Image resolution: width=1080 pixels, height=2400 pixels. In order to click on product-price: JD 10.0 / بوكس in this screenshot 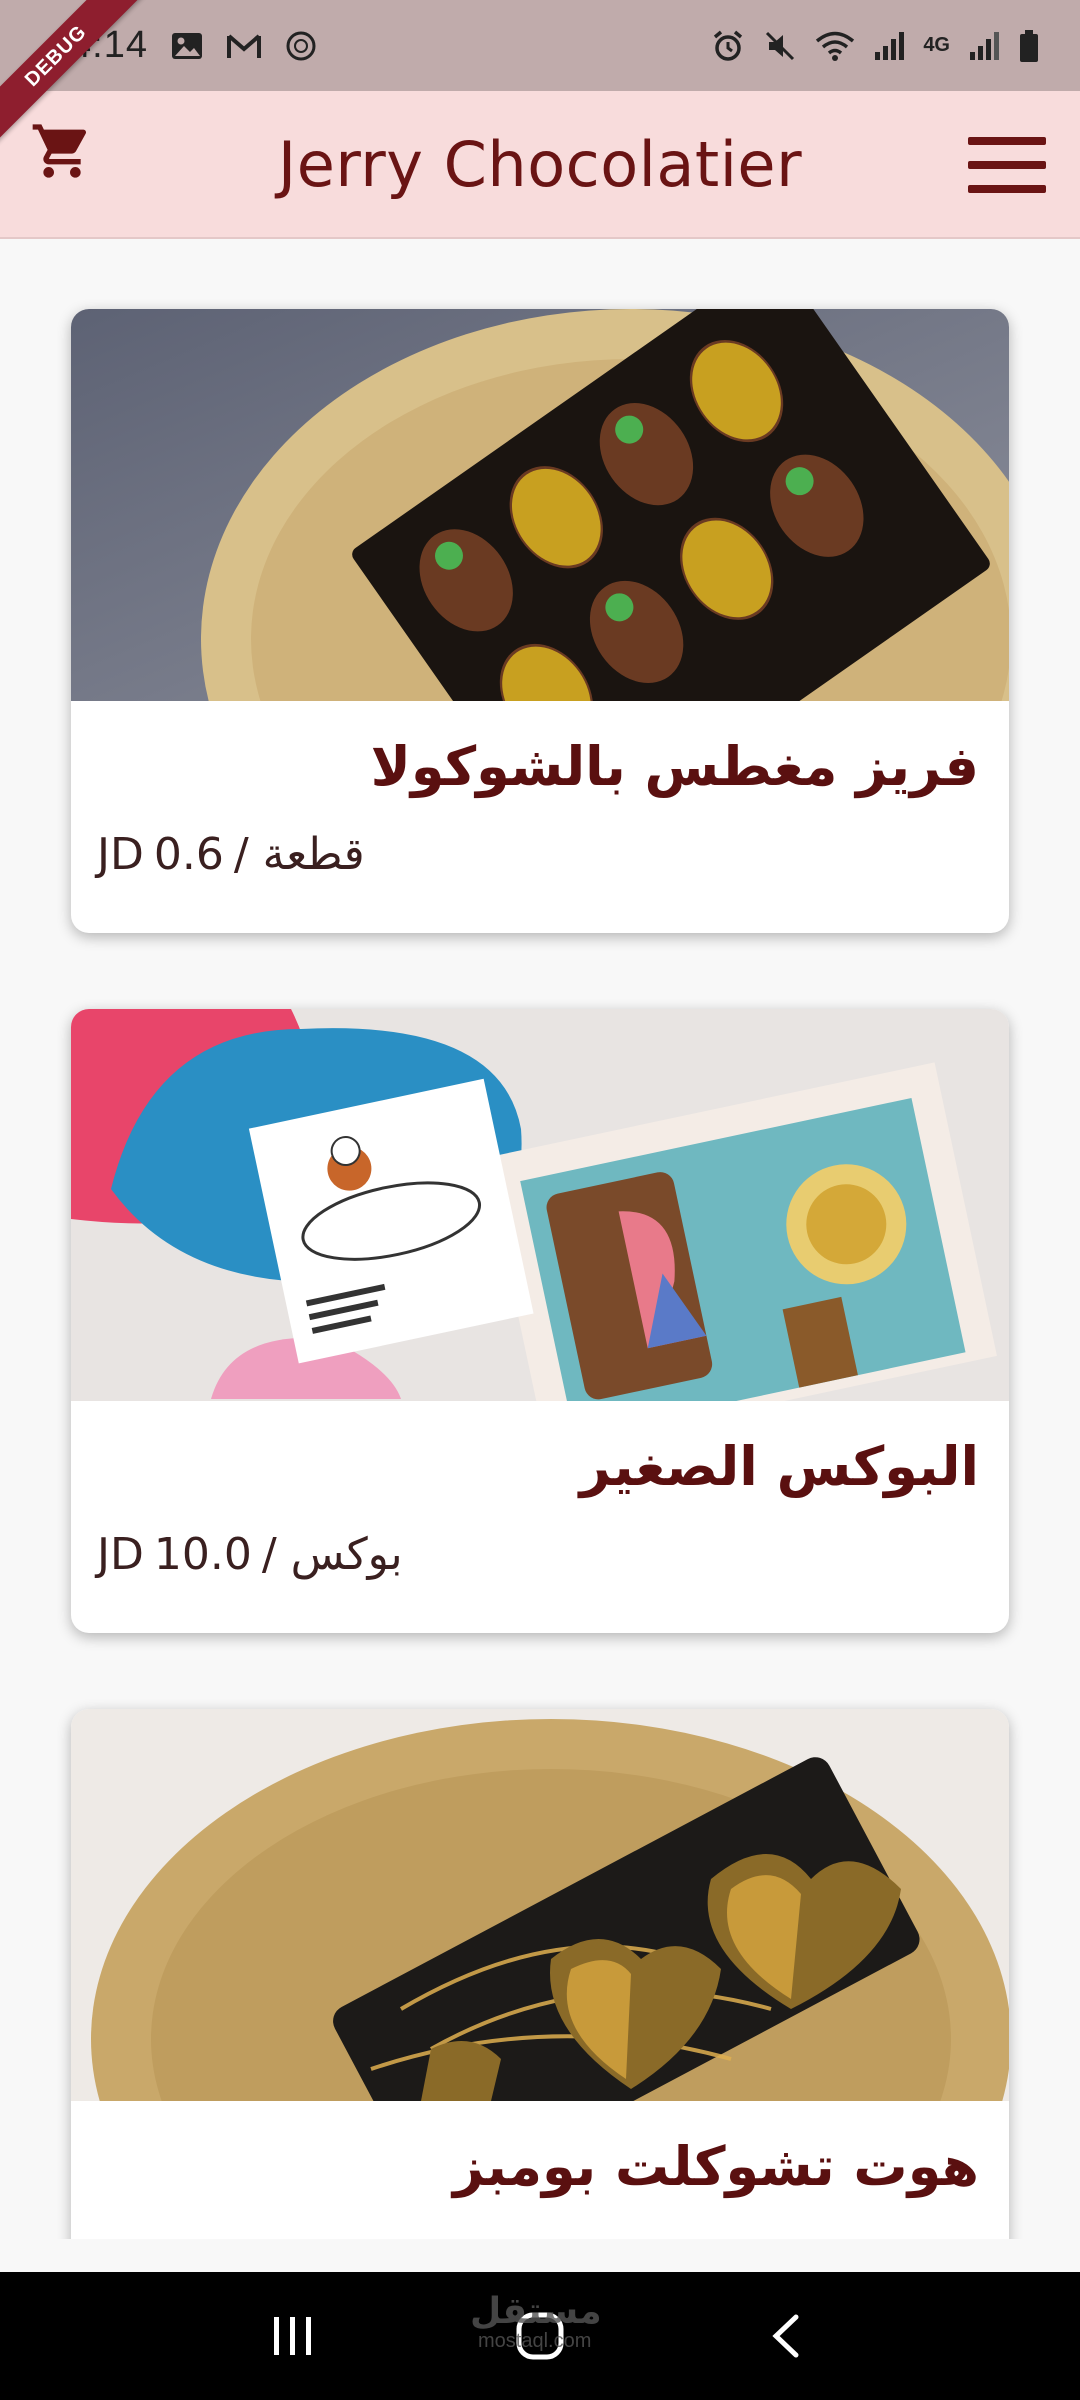, I will do `click(250, 1554)`.